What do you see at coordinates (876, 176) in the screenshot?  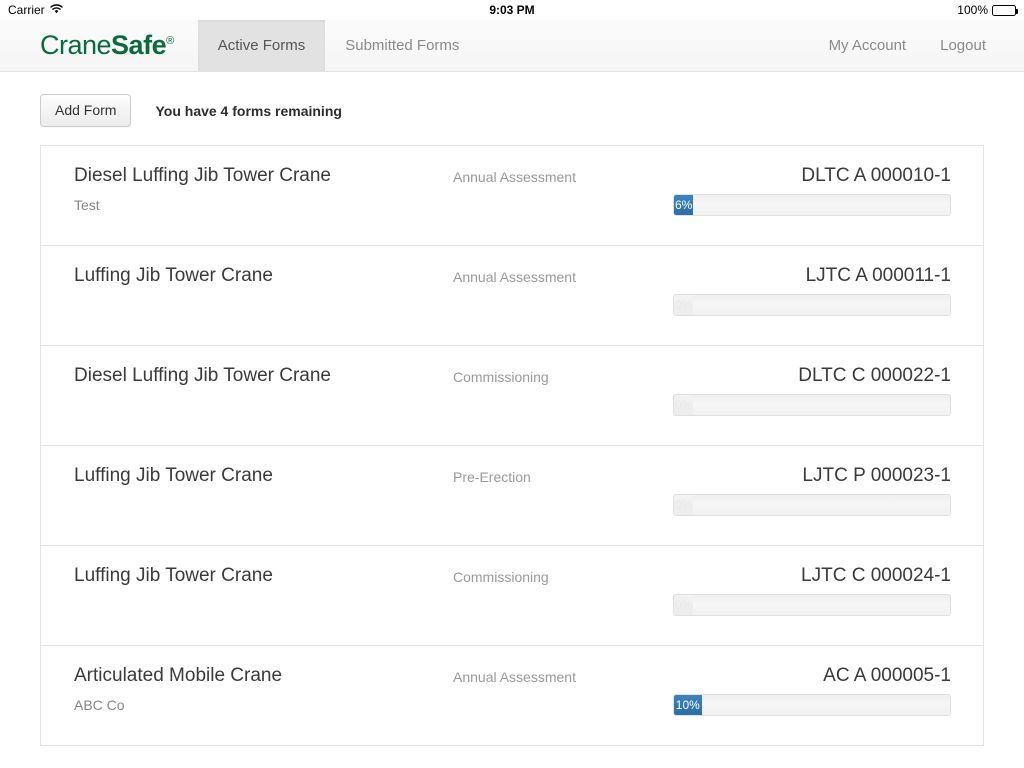 I see `form-reference-code: DLTC A 000010-1` at bounding box center [876, 176].